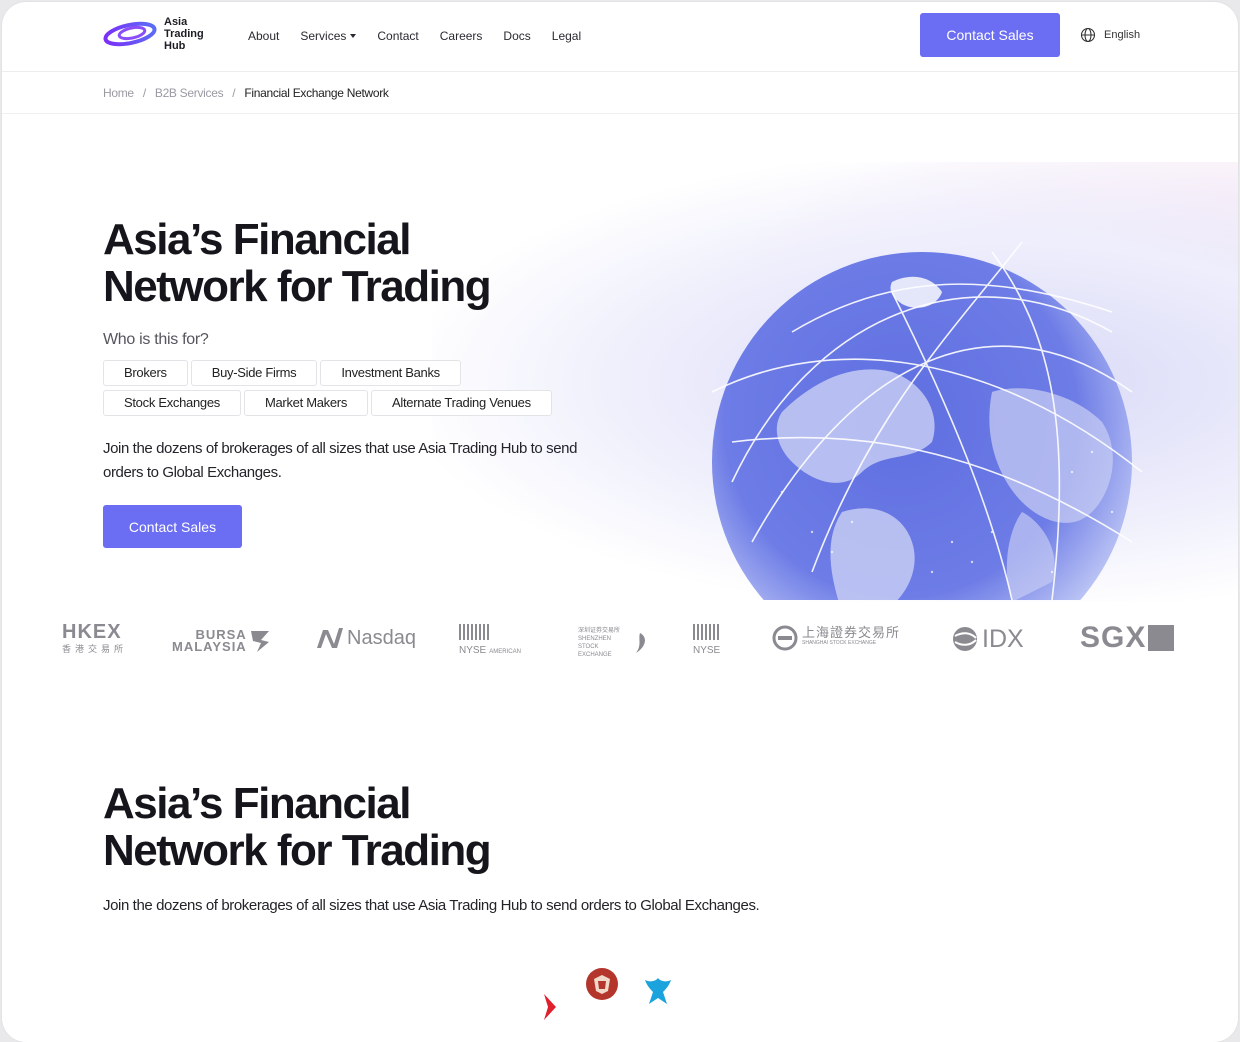  I want to click on chip-buy-side-firms: Buy-Side Firms, so click(254, 373).